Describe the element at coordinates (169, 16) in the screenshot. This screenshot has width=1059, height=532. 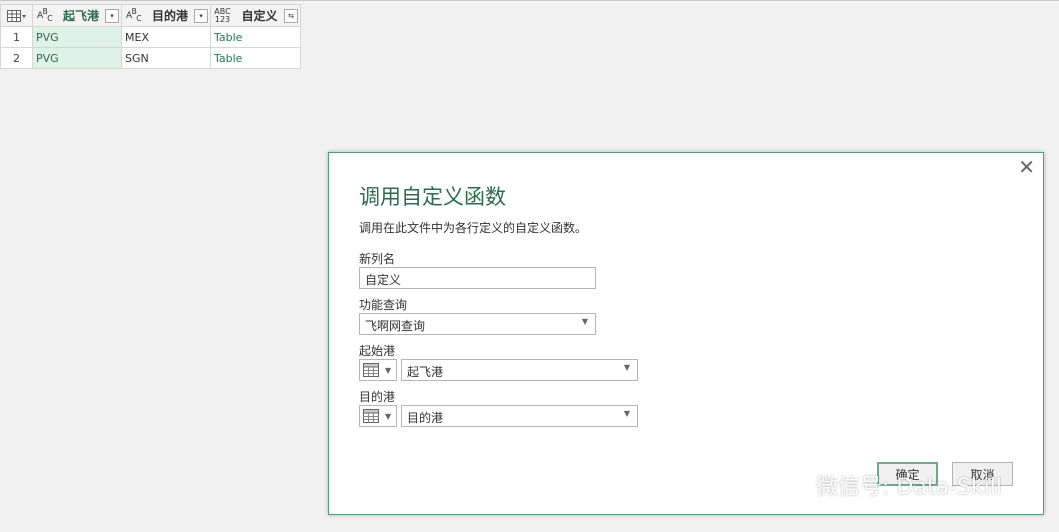
I see `column-header-label: 目的港` at that location.